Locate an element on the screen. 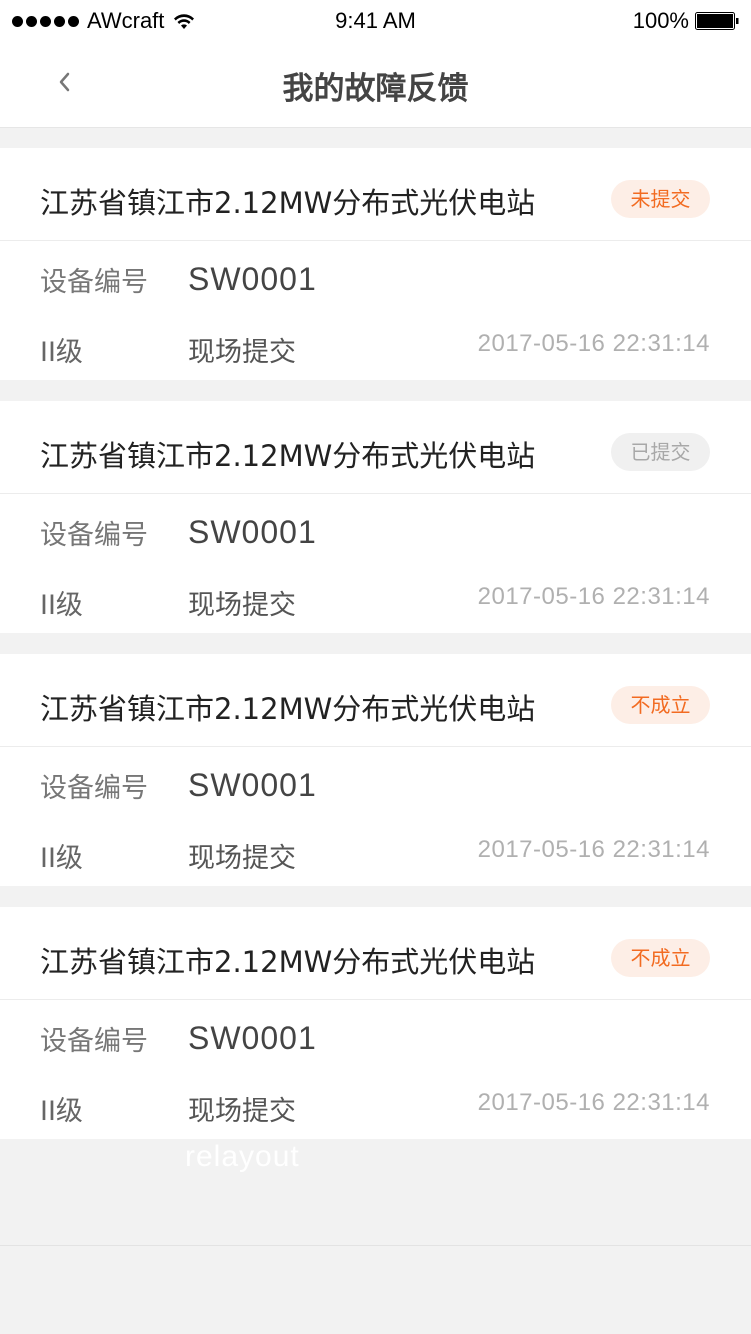 The image size is (751, 1334). card-header: 江苏省镇江市2.12MW分布式光伏电站 已提交 is located at coordinates (375, 447).